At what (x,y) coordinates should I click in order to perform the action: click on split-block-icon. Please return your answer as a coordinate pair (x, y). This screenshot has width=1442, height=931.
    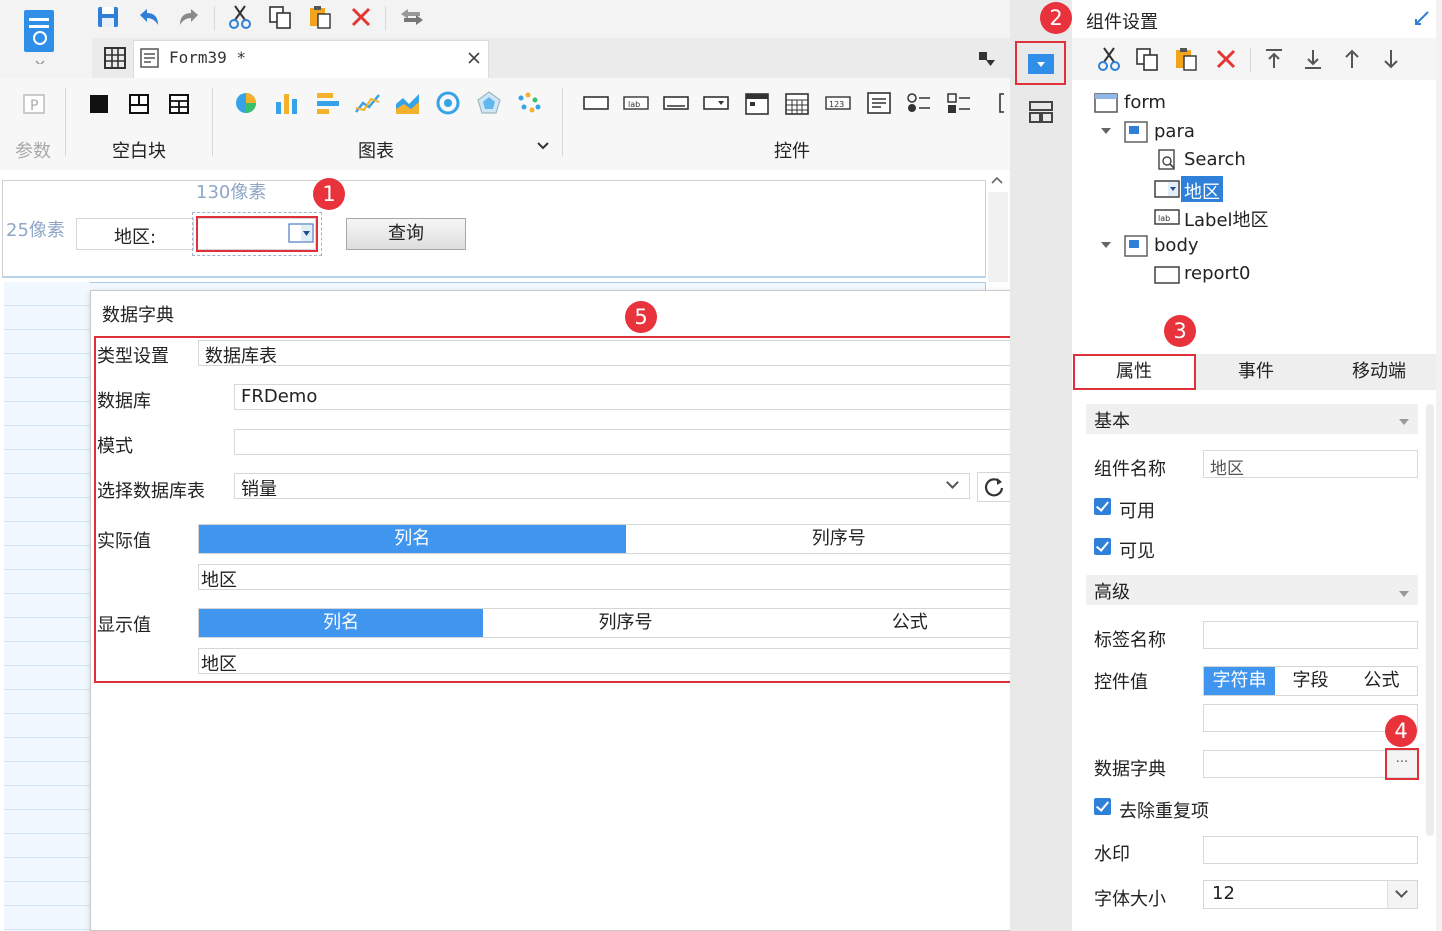
    Looking at the image, I should click on (139, 104).